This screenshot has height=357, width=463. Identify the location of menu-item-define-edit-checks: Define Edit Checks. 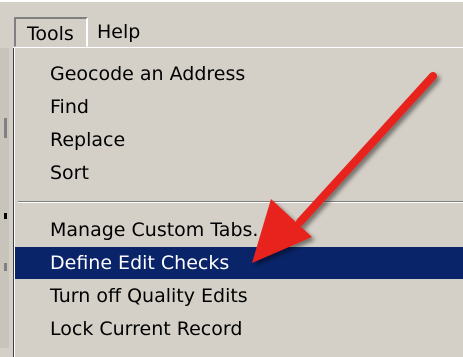
(239, 263).